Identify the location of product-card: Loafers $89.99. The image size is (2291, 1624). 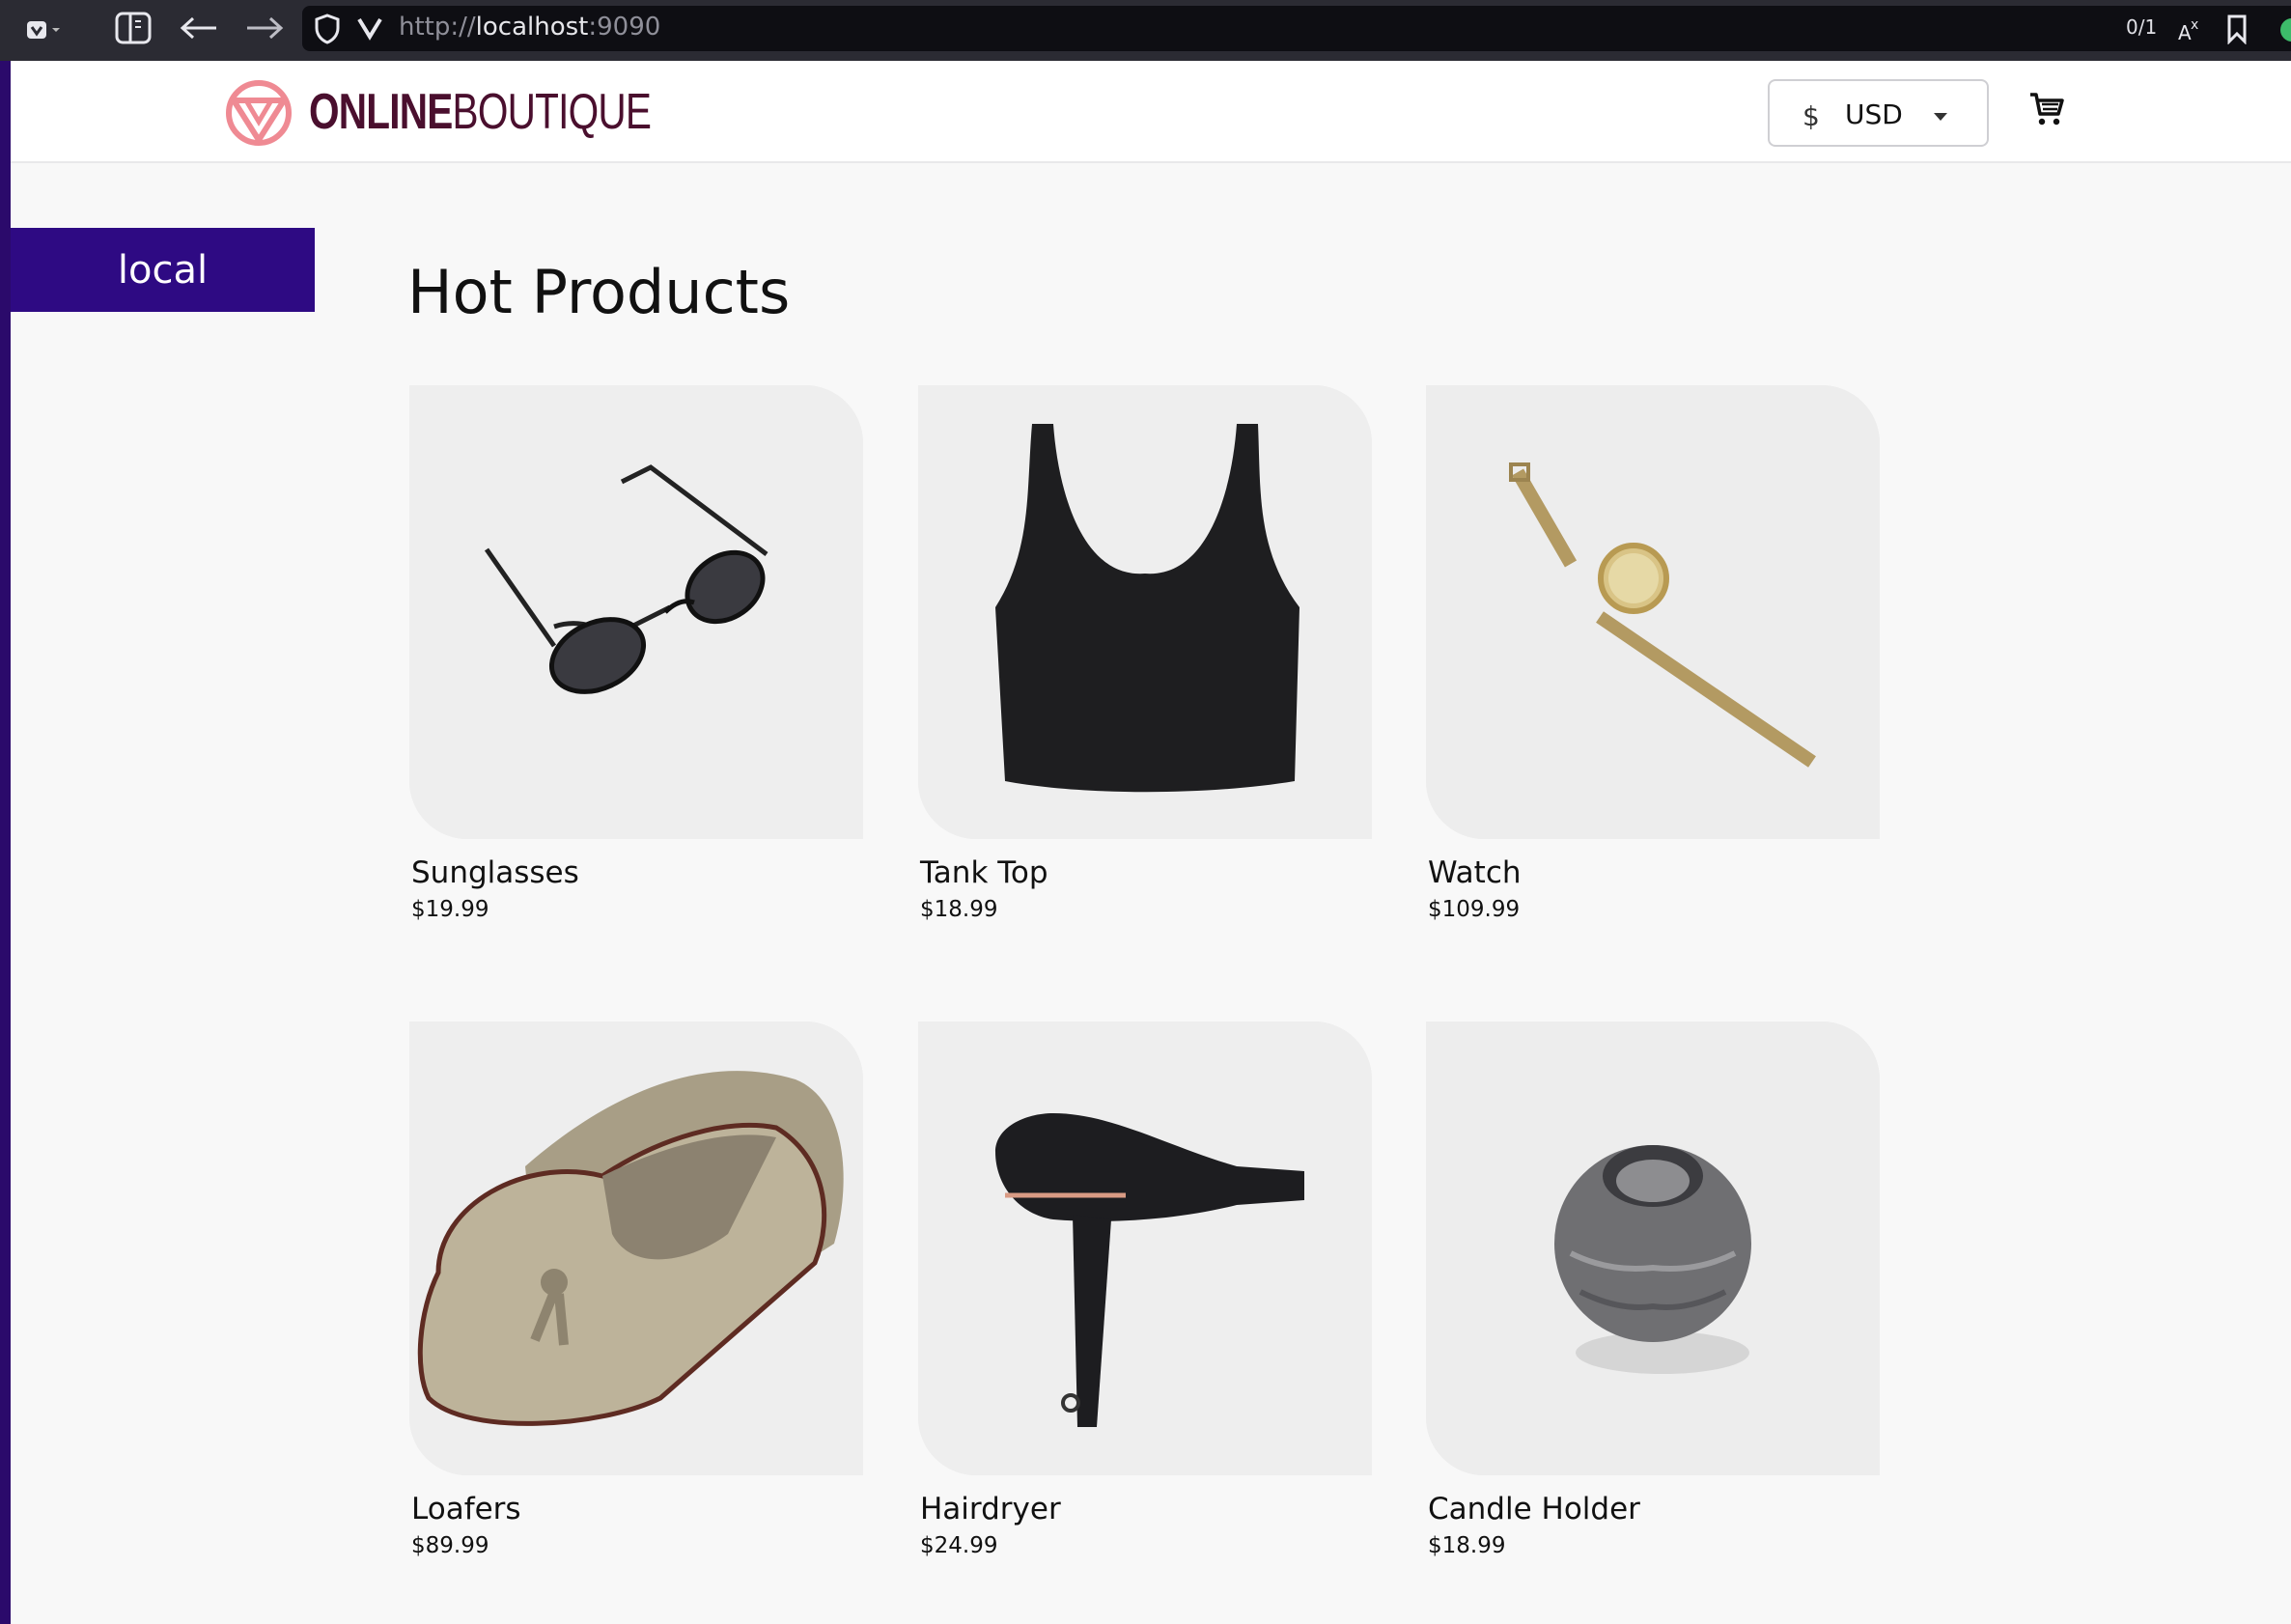
(636, 1290).